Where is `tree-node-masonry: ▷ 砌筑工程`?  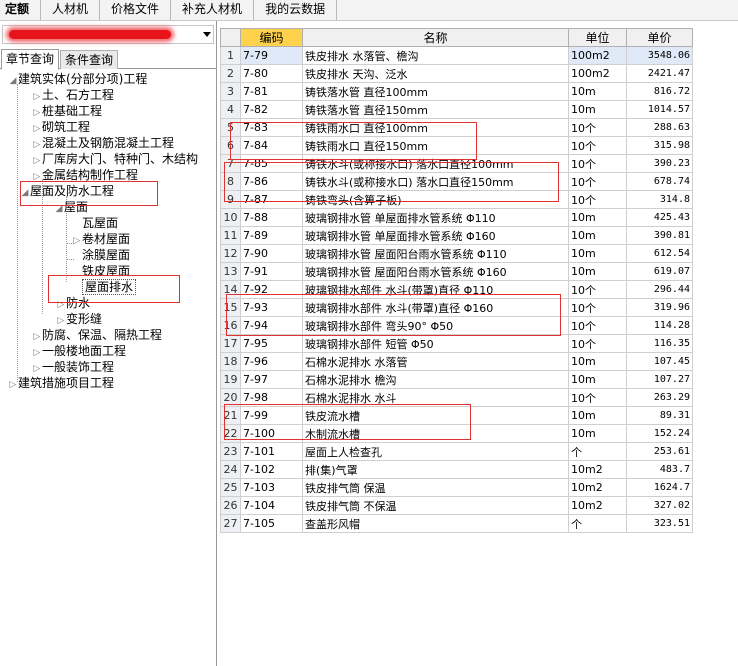
tree-node-masonry: ▷ 砌筑工程 is located at coordinates (61, 127).